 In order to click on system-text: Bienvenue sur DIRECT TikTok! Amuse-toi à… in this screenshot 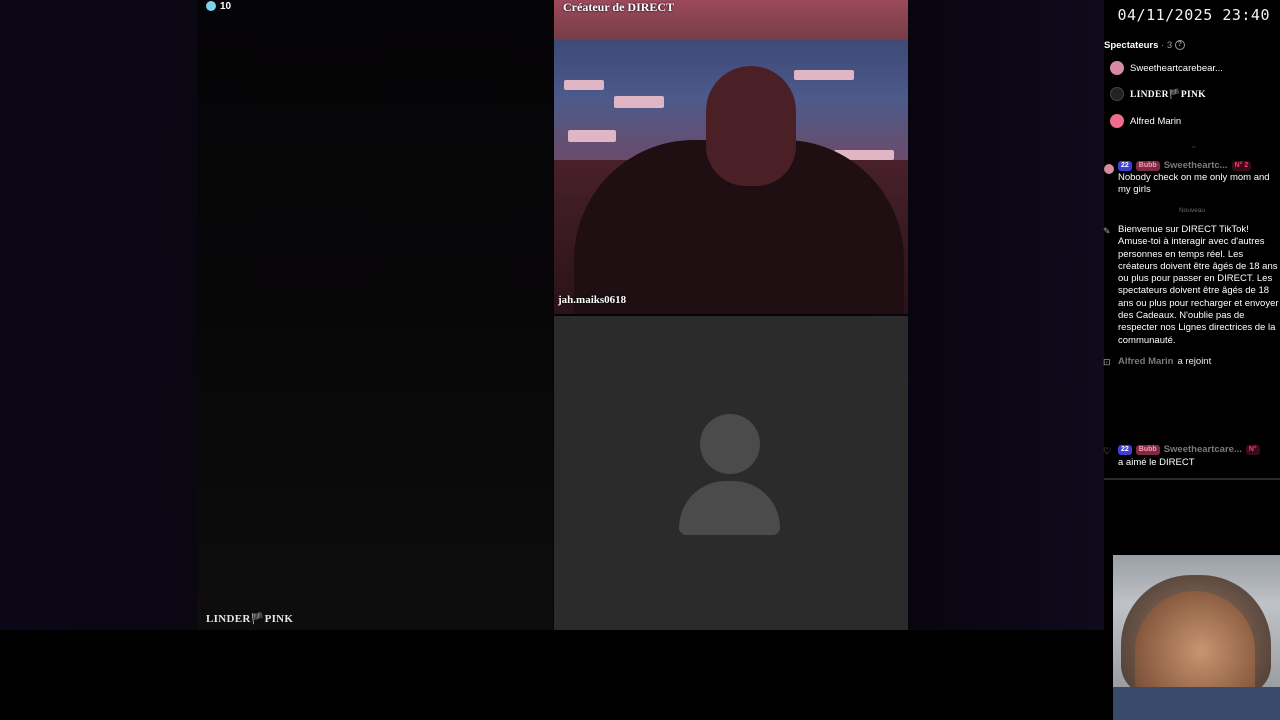, I will do `click(1198, 285)`.